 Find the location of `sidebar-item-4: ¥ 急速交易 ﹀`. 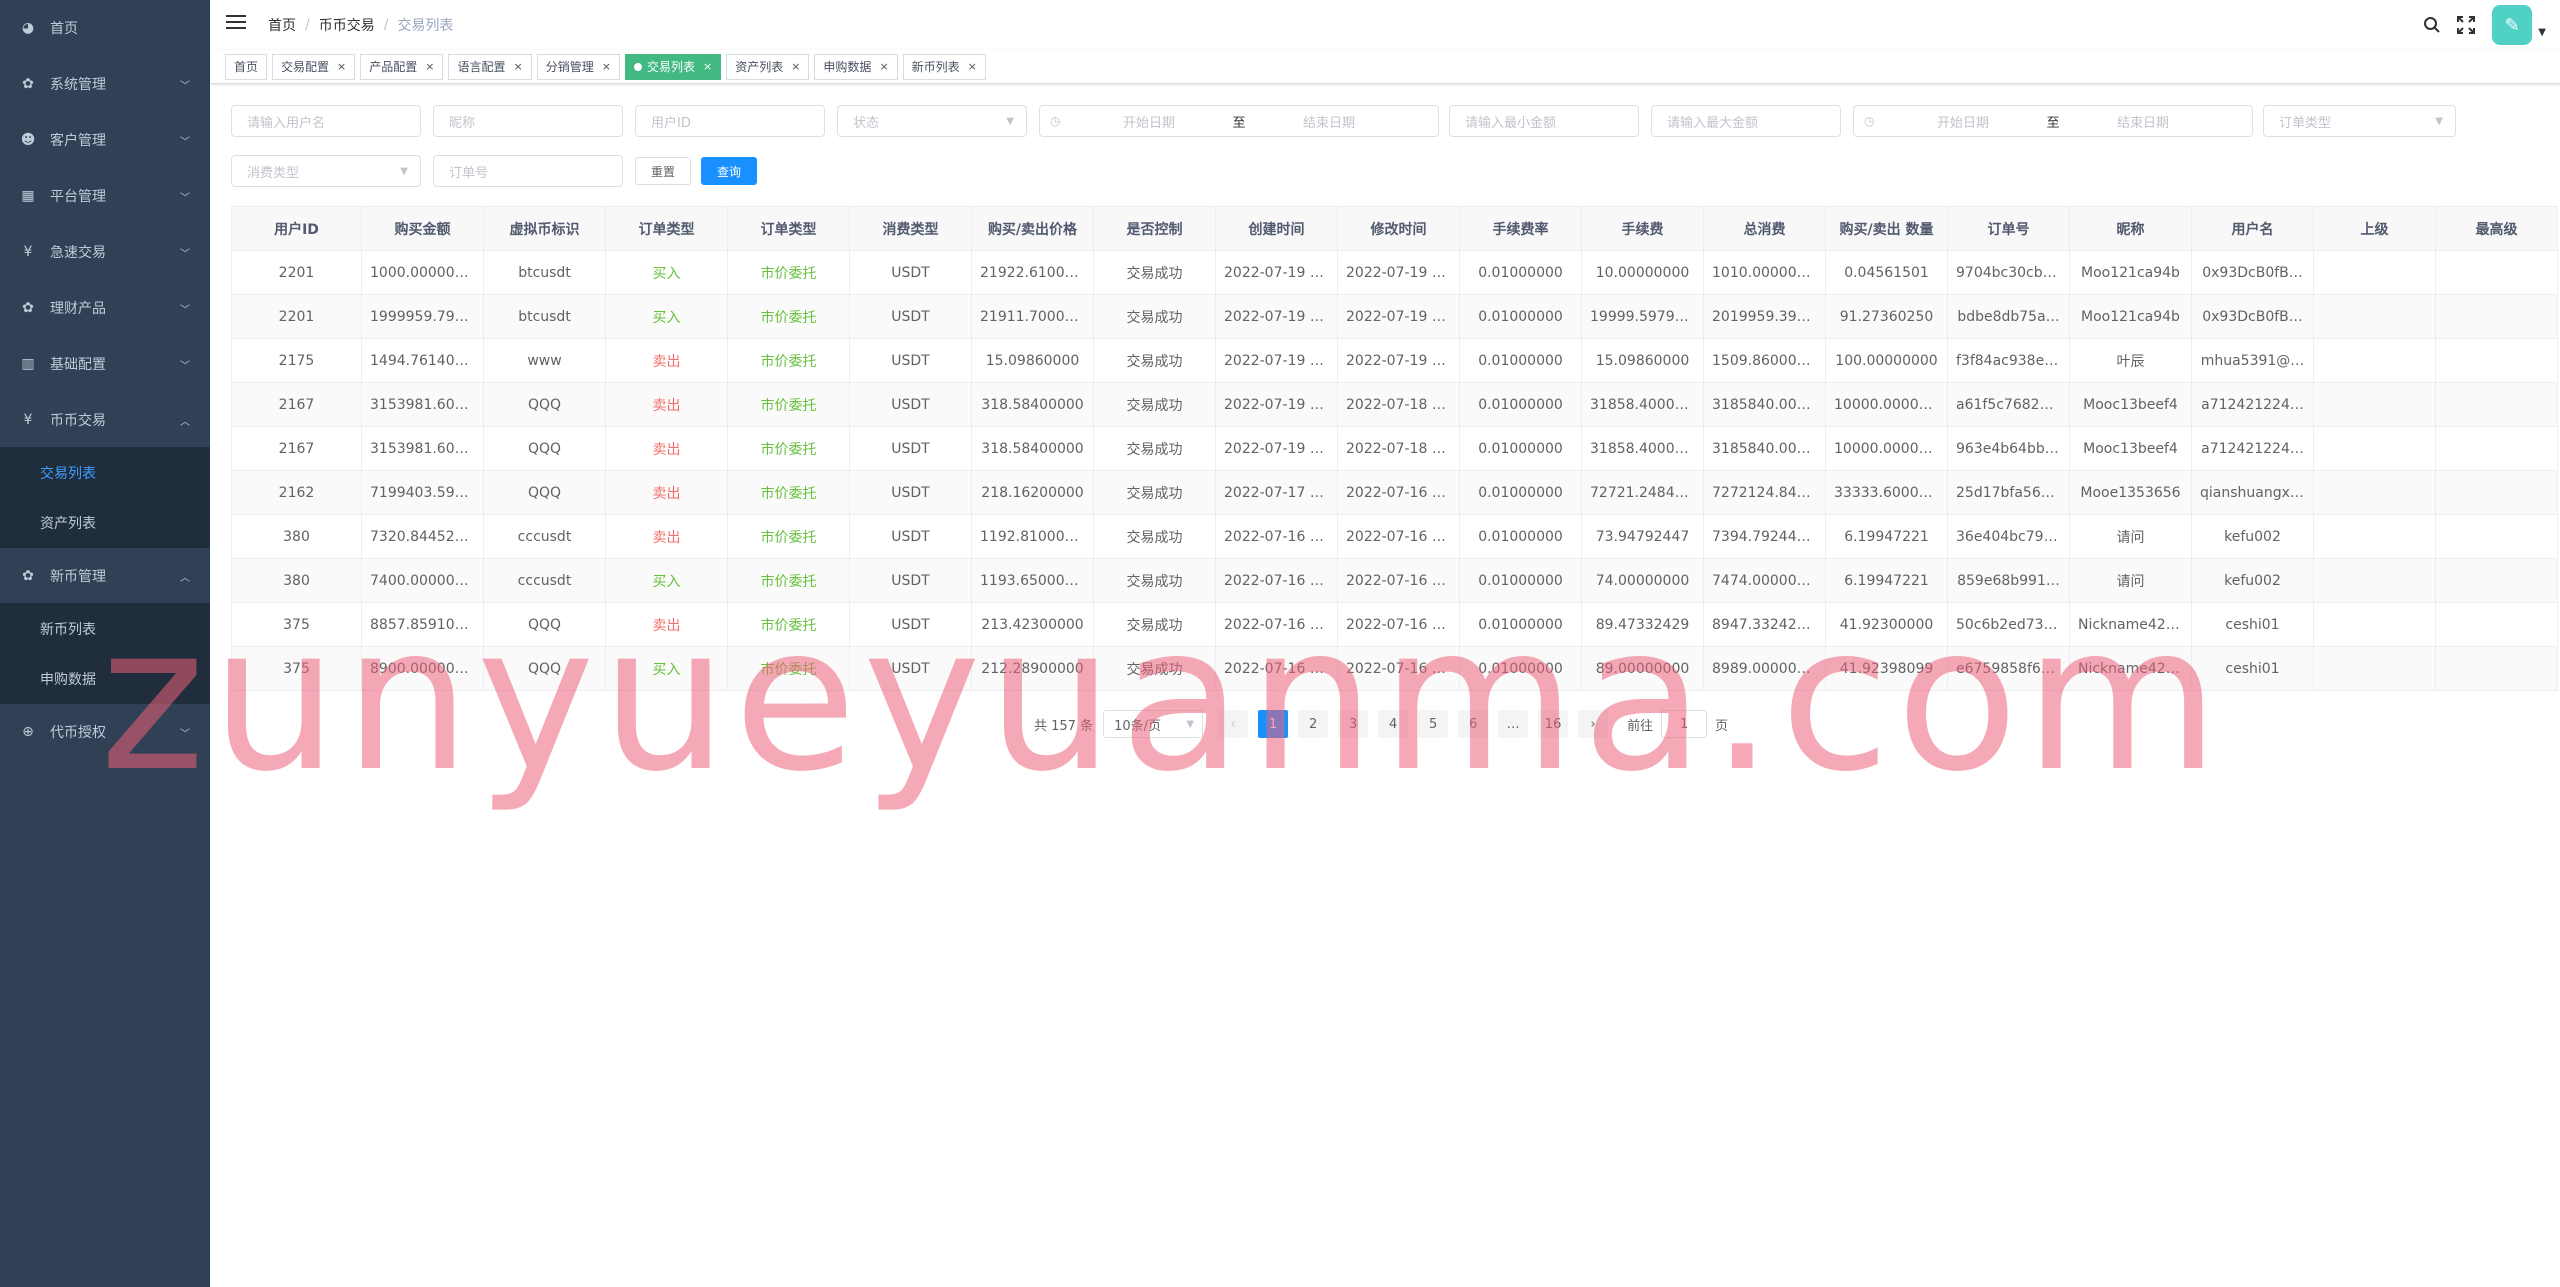

sidebar-item-4: ¥ 急速交易 ﹀ is located at coordinates (105, 252).